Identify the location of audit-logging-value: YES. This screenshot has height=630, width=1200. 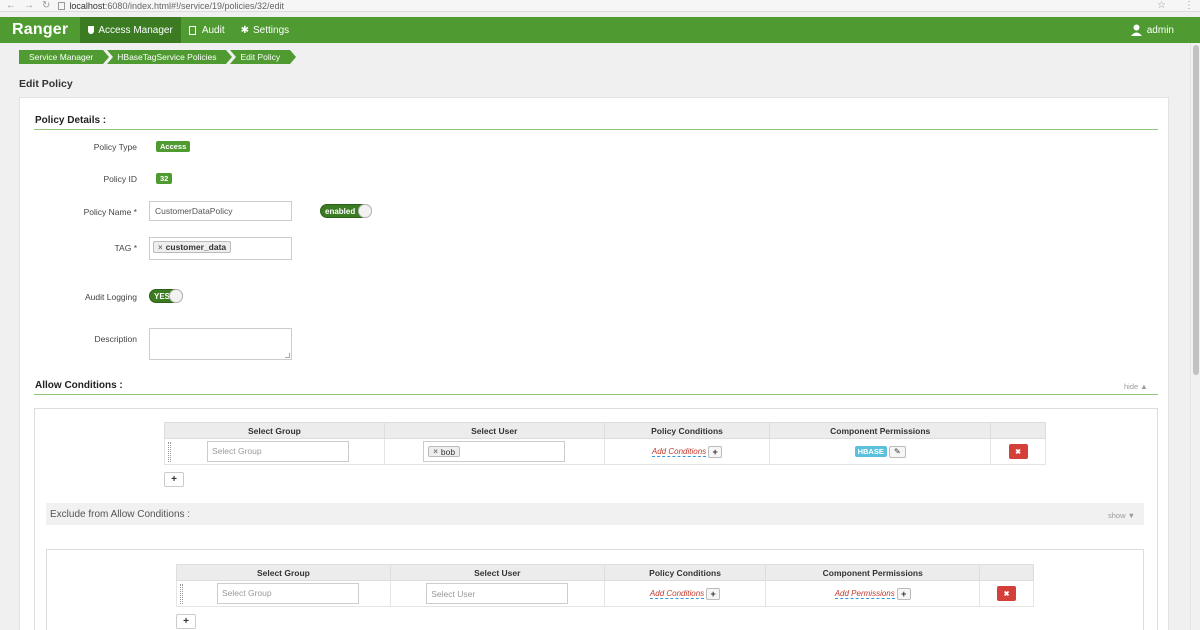
(162, 296).